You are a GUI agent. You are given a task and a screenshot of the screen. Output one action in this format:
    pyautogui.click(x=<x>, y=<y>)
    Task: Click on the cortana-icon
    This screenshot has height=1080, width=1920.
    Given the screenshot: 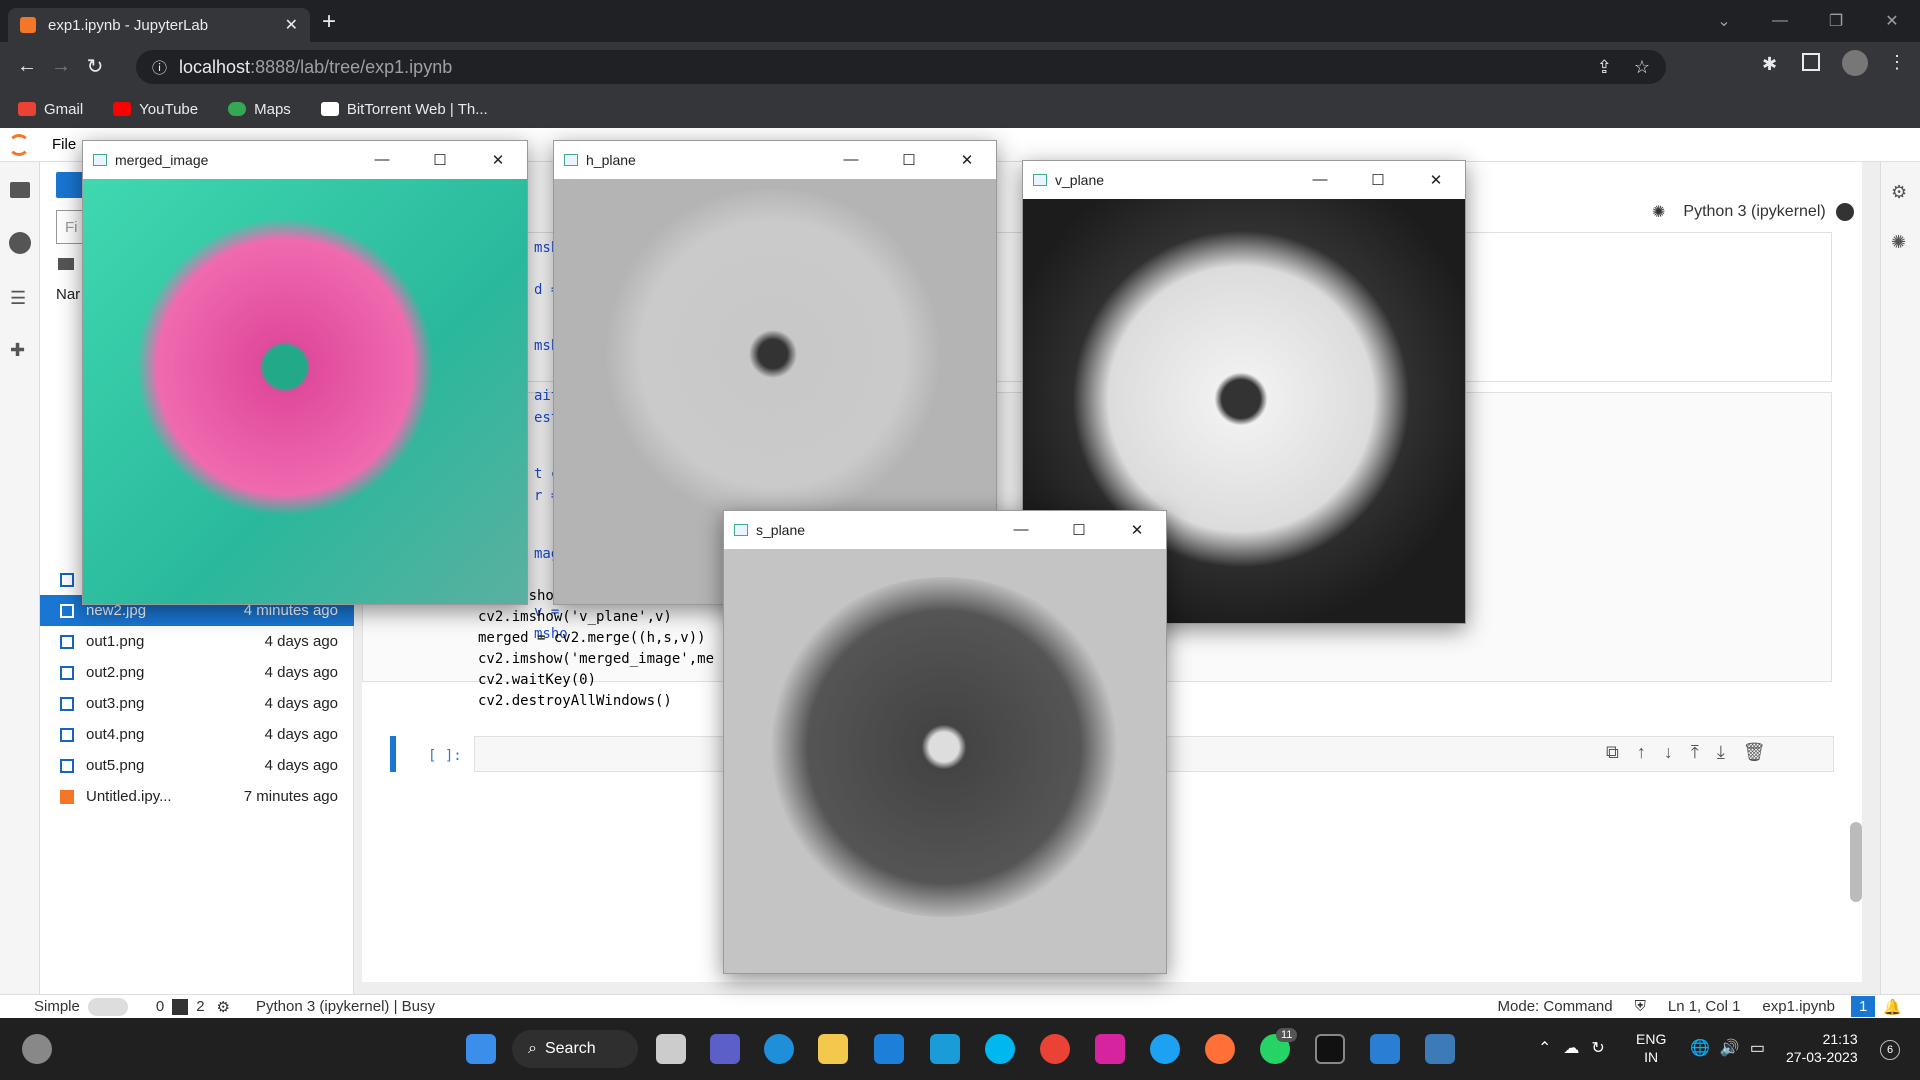 What is the action you would take?
    pyautogui.click(x=1000, y=1049)
    